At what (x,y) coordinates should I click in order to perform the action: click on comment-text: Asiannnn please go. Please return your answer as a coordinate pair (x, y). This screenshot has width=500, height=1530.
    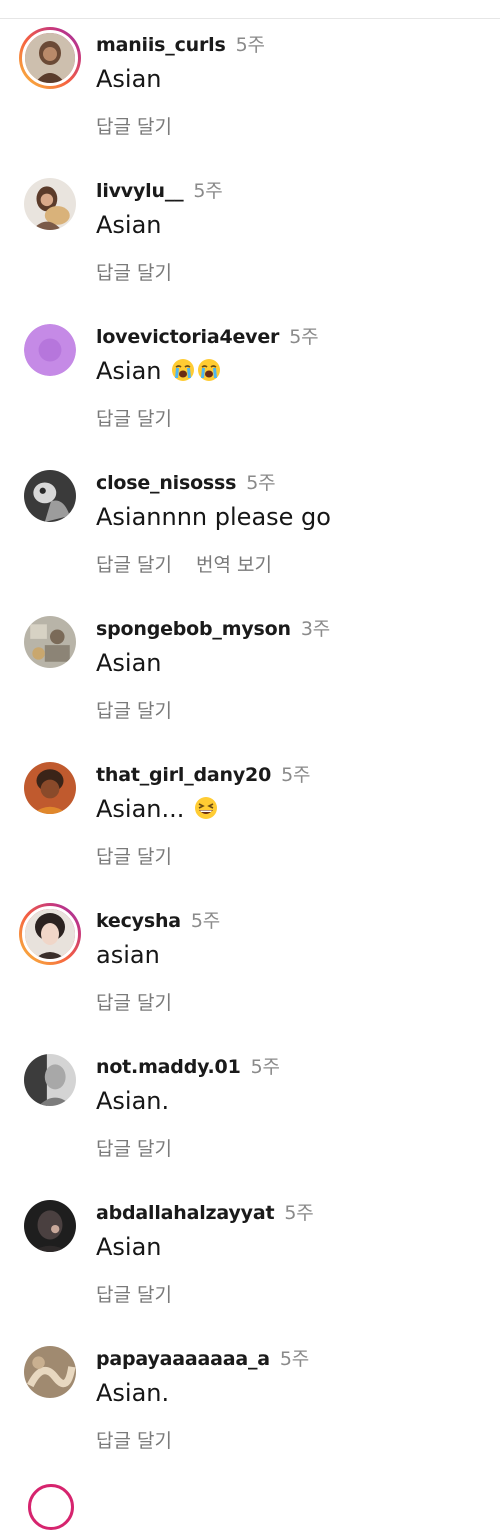
    Looking at the image, I should click on (213, 517).